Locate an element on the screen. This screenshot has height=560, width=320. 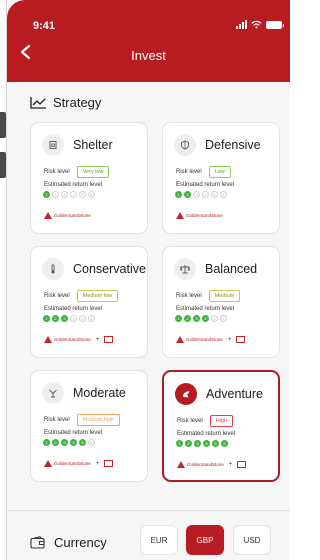
status-icons is located at coordinates (260, 24).